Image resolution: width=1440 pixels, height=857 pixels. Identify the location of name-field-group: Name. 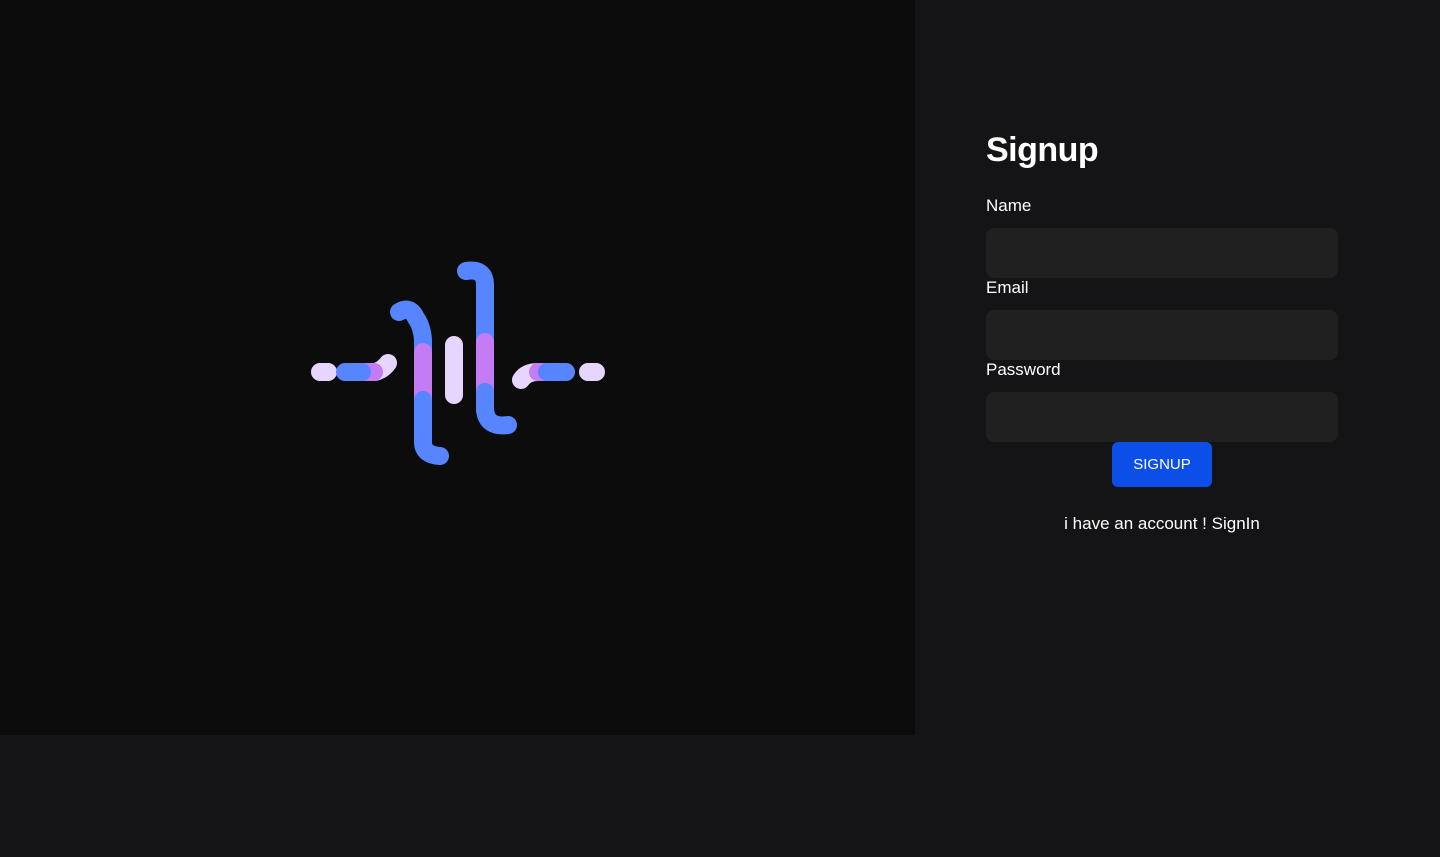
(1162, 237).